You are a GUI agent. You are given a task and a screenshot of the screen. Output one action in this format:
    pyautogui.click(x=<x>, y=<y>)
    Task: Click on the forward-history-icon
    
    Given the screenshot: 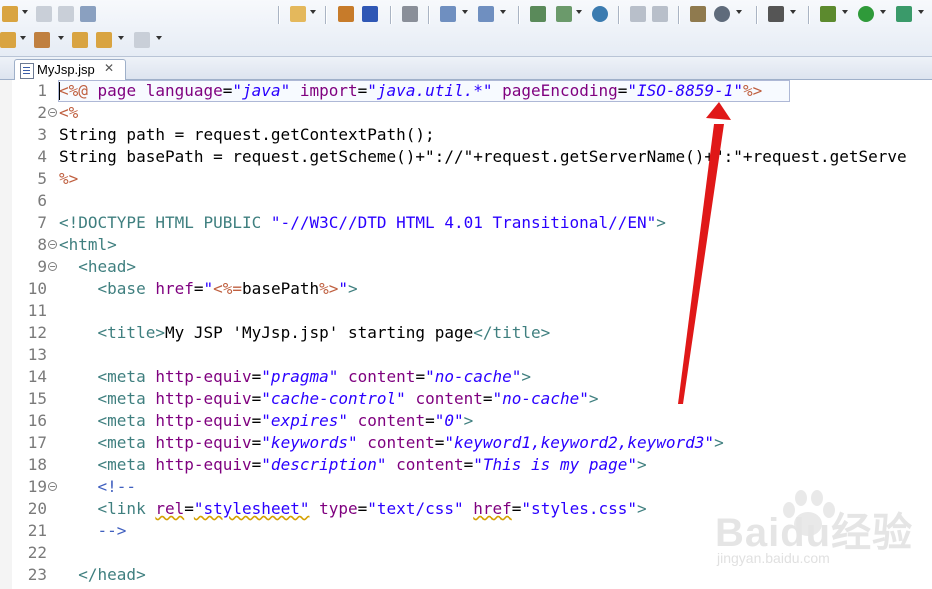 What is the action you would take?
    pyautogui.click(x=660, y=14)
    